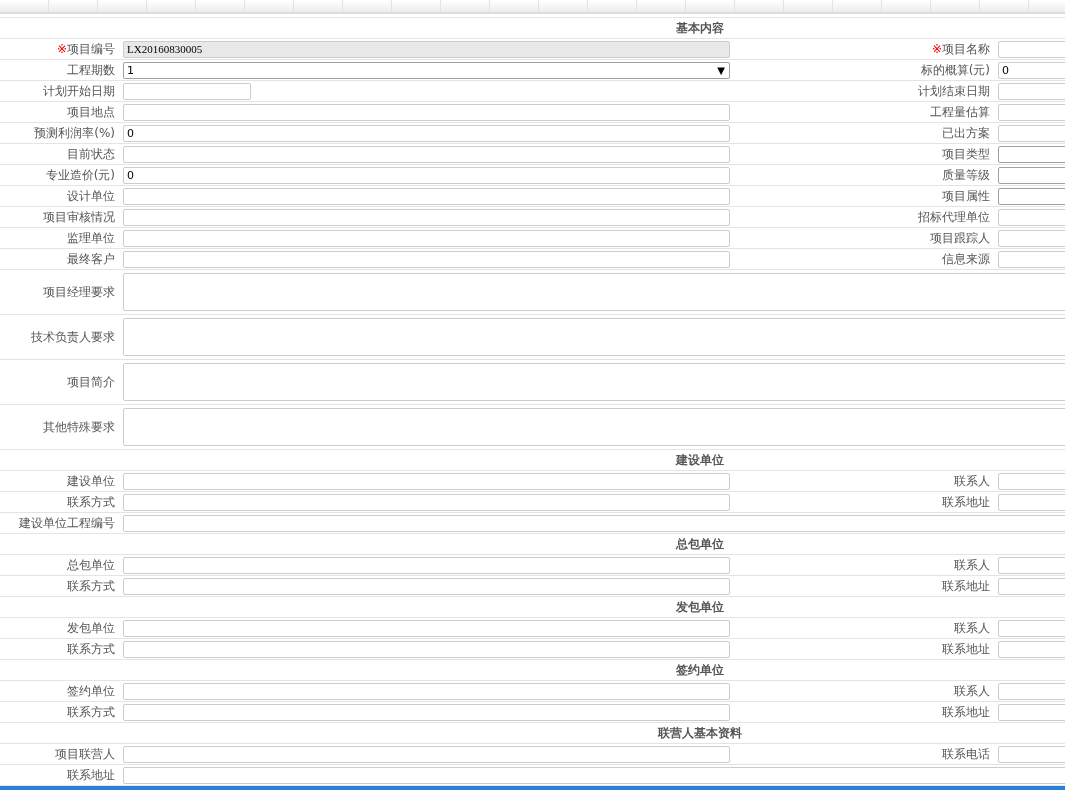  I want to click on field-label: 最终客户, so click(91, 259).